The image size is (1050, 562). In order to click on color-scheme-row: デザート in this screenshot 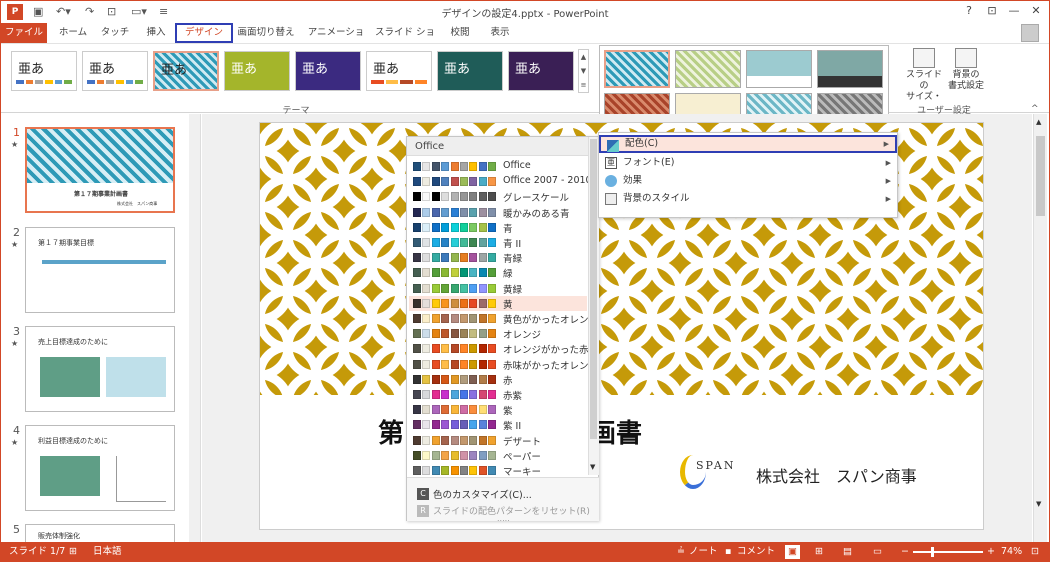, I will do `click(498, 440)`.